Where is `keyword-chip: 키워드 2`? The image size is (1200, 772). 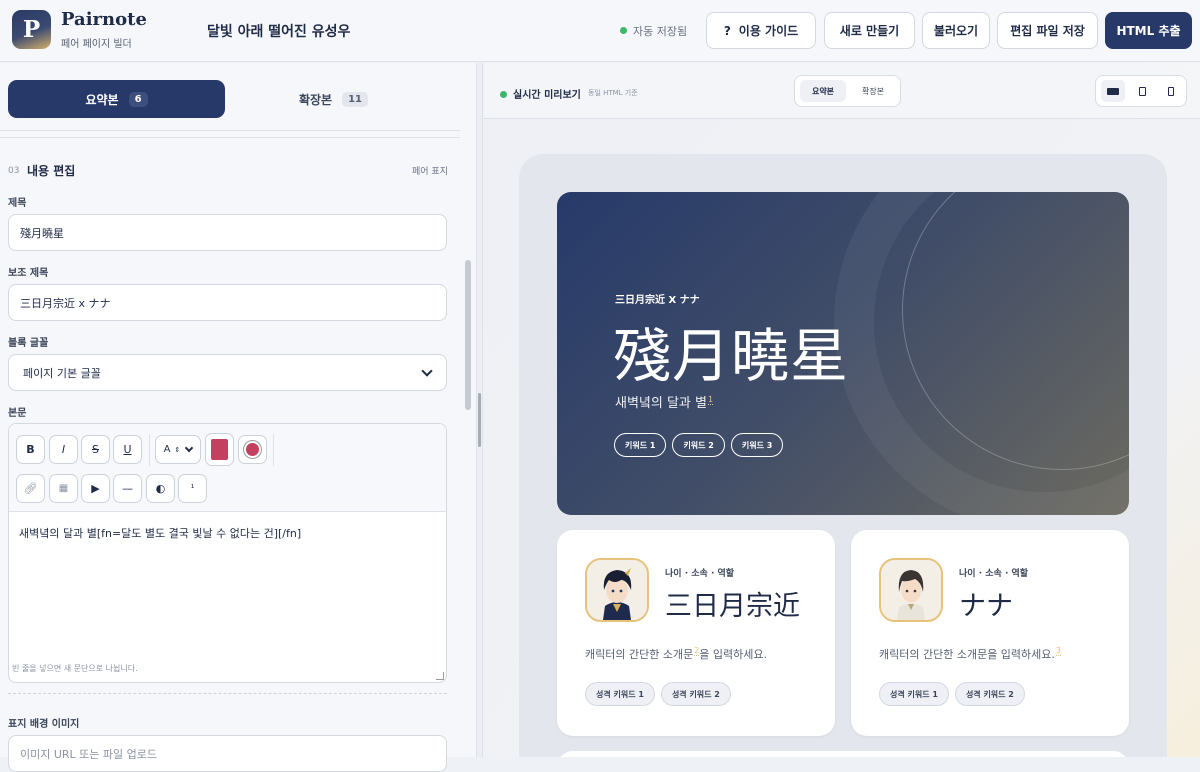
keyword-chip: 키워드 2 is located at coordinates (698, 445).